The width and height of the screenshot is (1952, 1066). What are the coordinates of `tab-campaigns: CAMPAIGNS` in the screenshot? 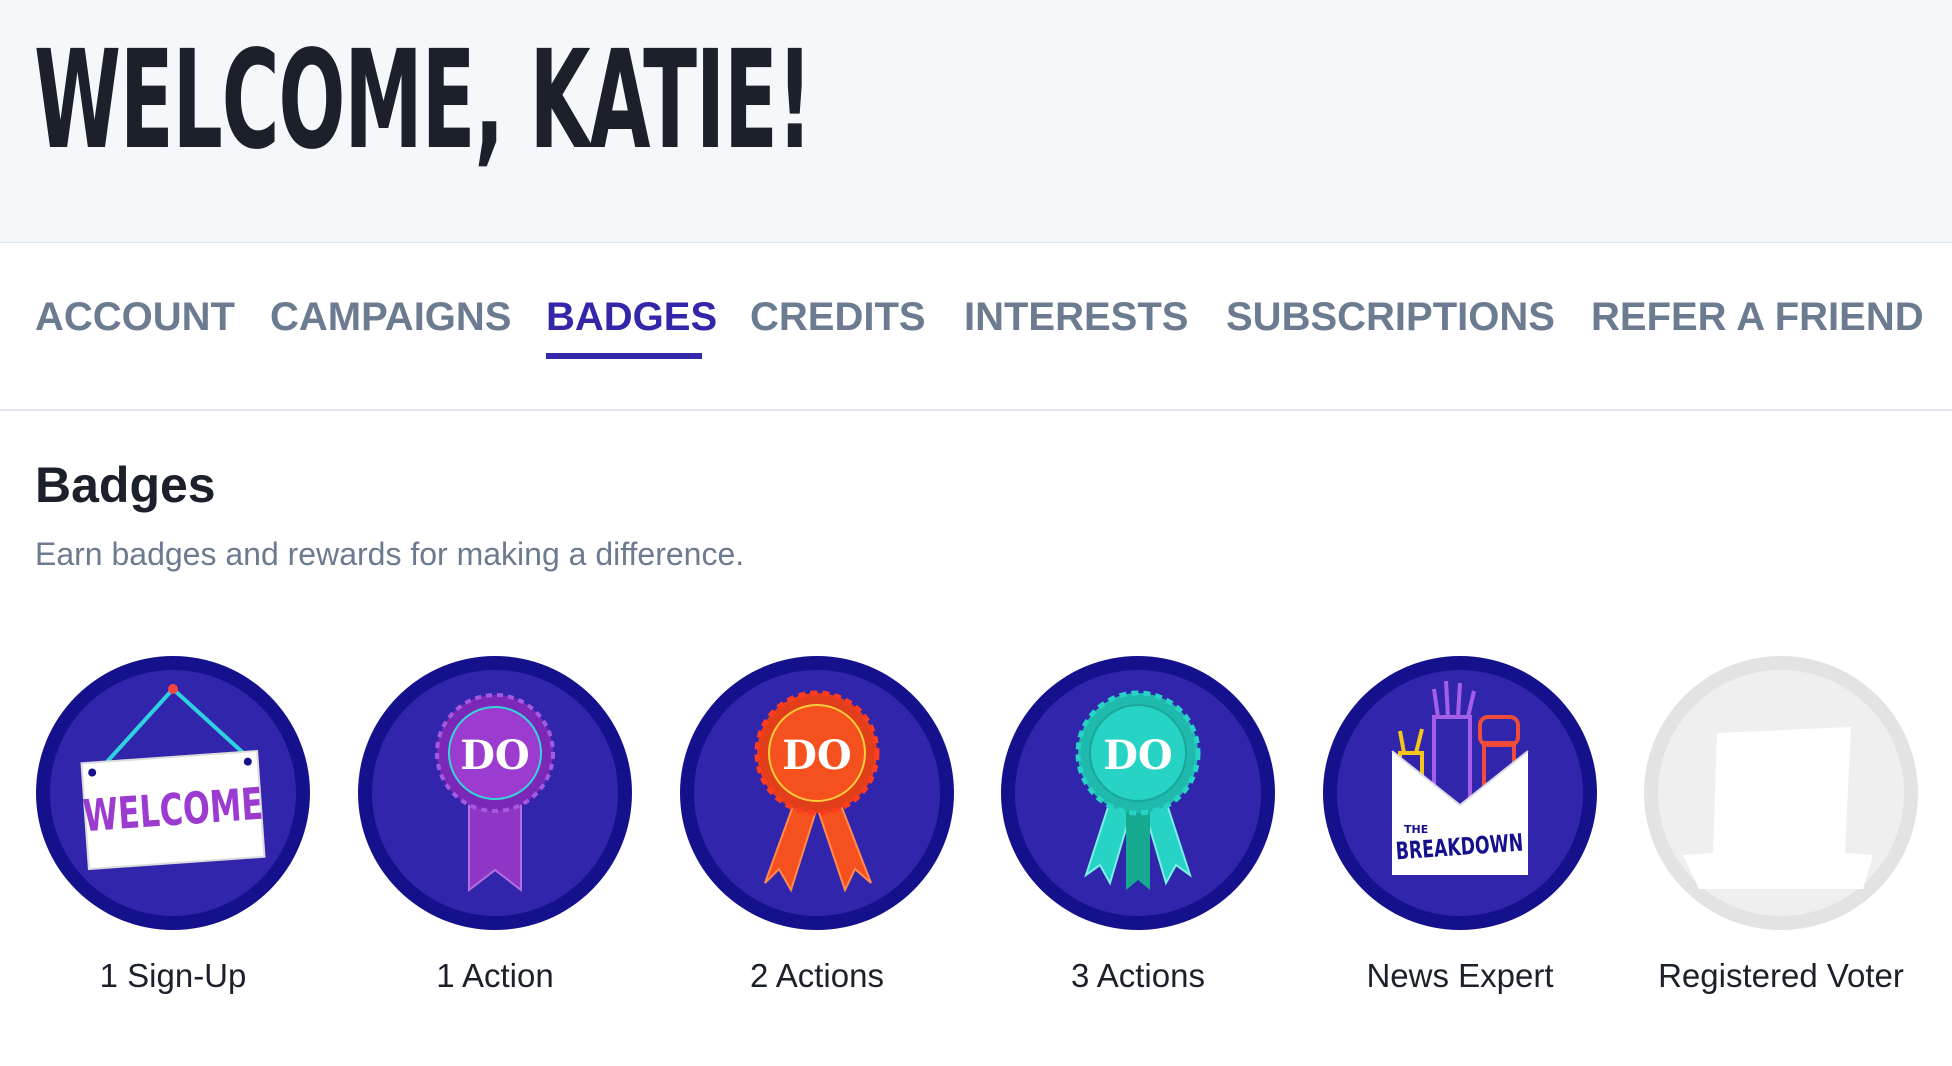 It's located at (390, 317).